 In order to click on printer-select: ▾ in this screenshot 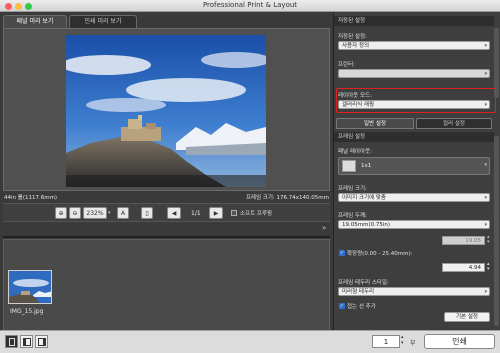, I will do `click(414, 73)`.